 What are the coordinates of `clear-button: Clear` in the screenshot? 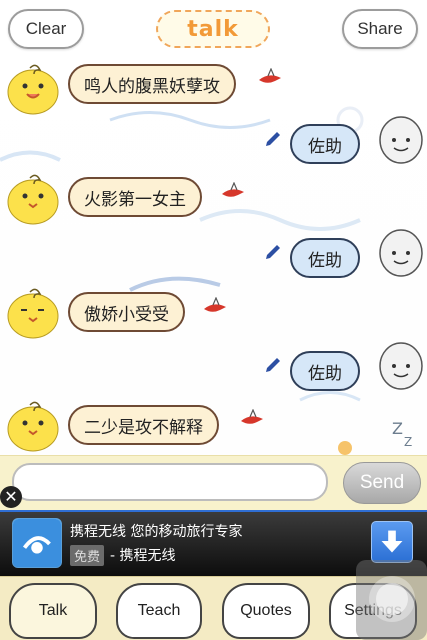 It's located at (46, 29).